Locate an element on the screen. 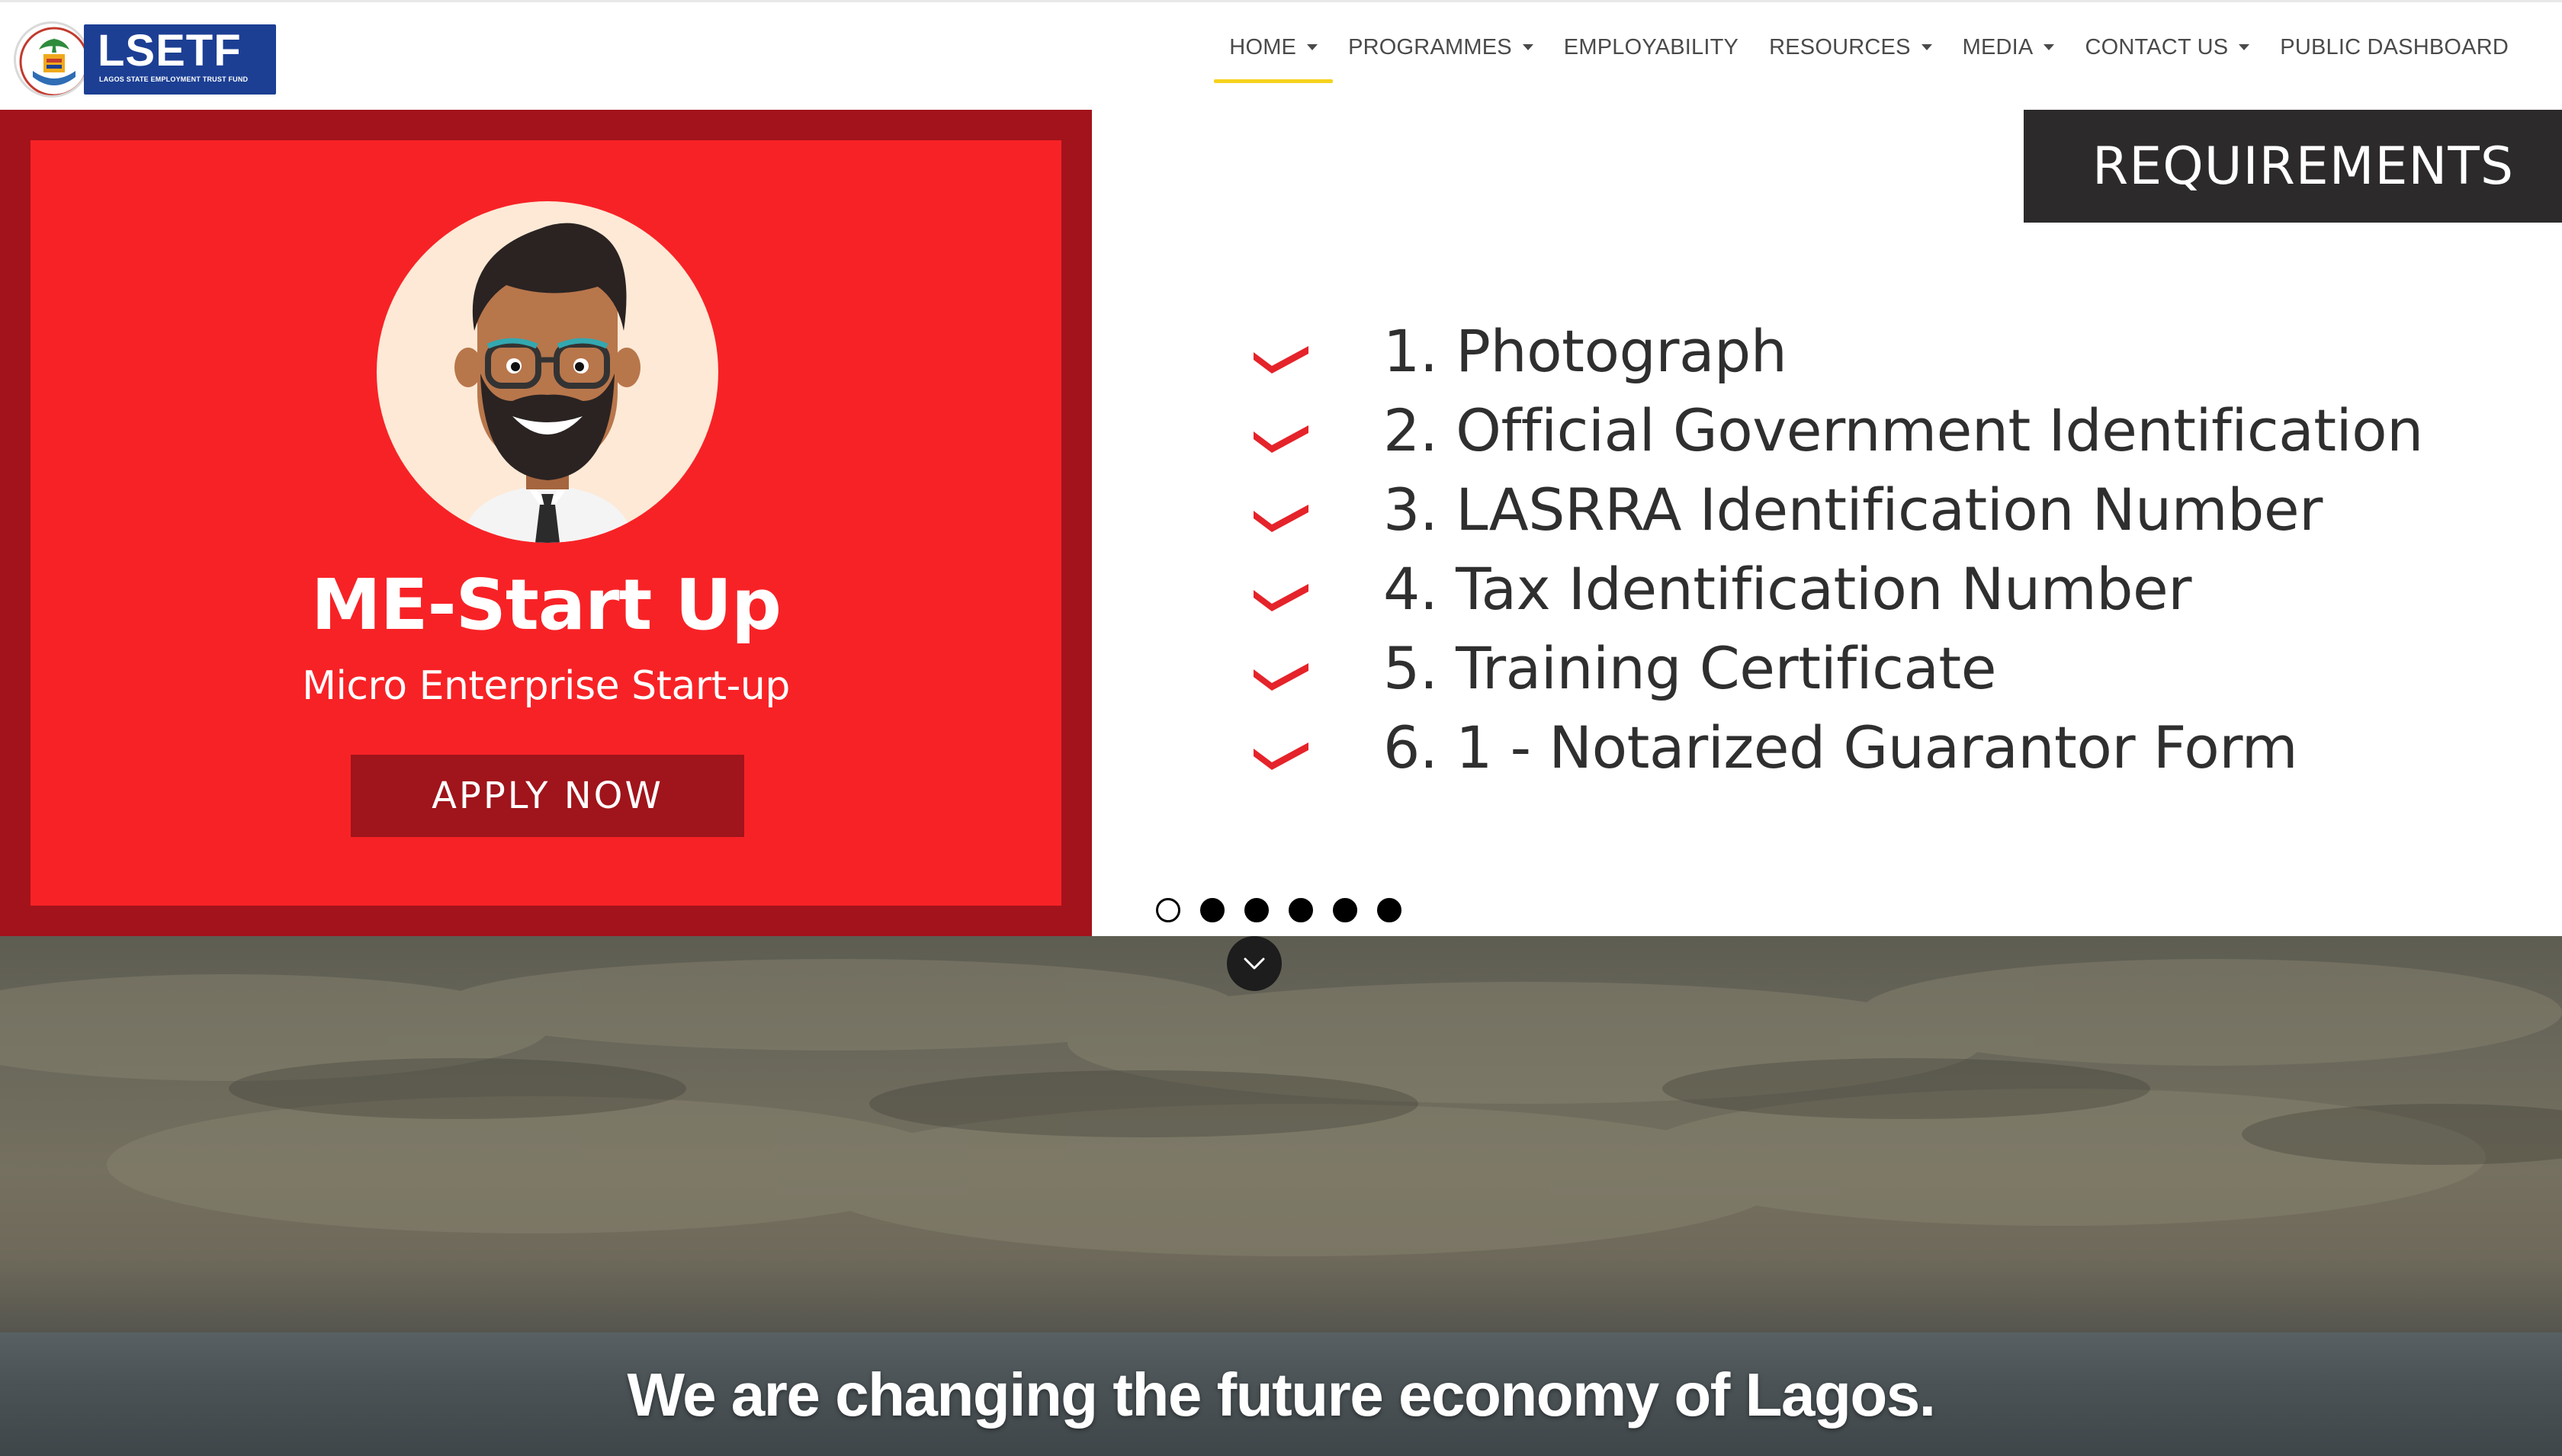 The width and height of the screenshot is (2562, 1456). nav-home-label: HOME is located at coordinates (1263, 46).